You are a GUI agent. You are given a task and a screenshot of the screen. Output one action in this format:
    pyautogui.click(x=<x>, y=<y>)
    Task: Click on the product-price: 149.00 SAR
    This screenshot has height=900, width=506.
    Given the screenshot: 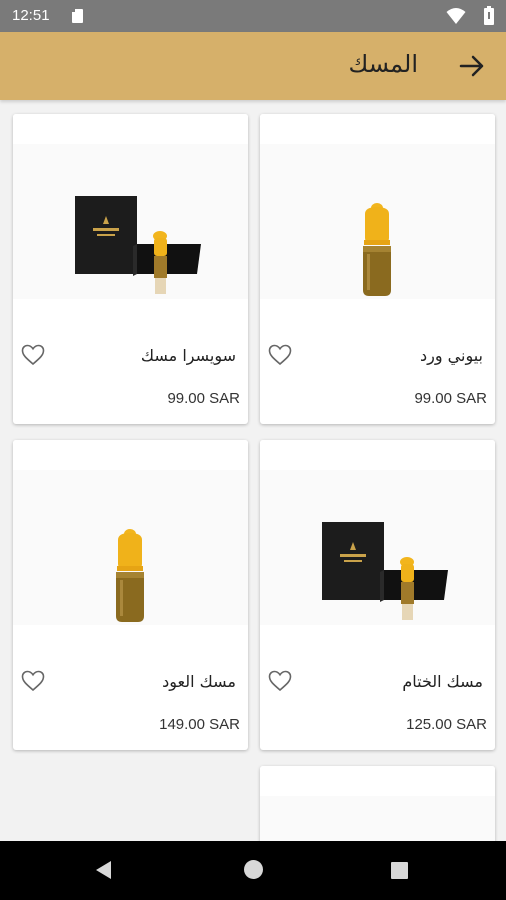 What is the action you would take?
    pyautogui.click(x=199, y=724)
    